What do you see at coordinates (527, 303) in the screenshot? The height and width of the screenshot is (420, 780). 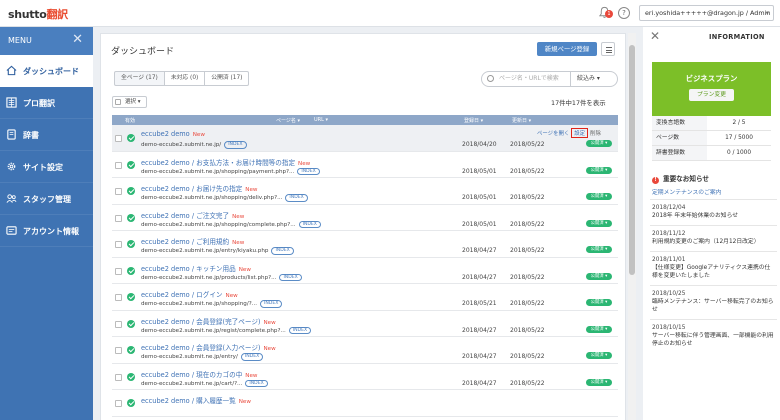 I see `updated-date: 2018/05/22` at bounding box center [527, 303].